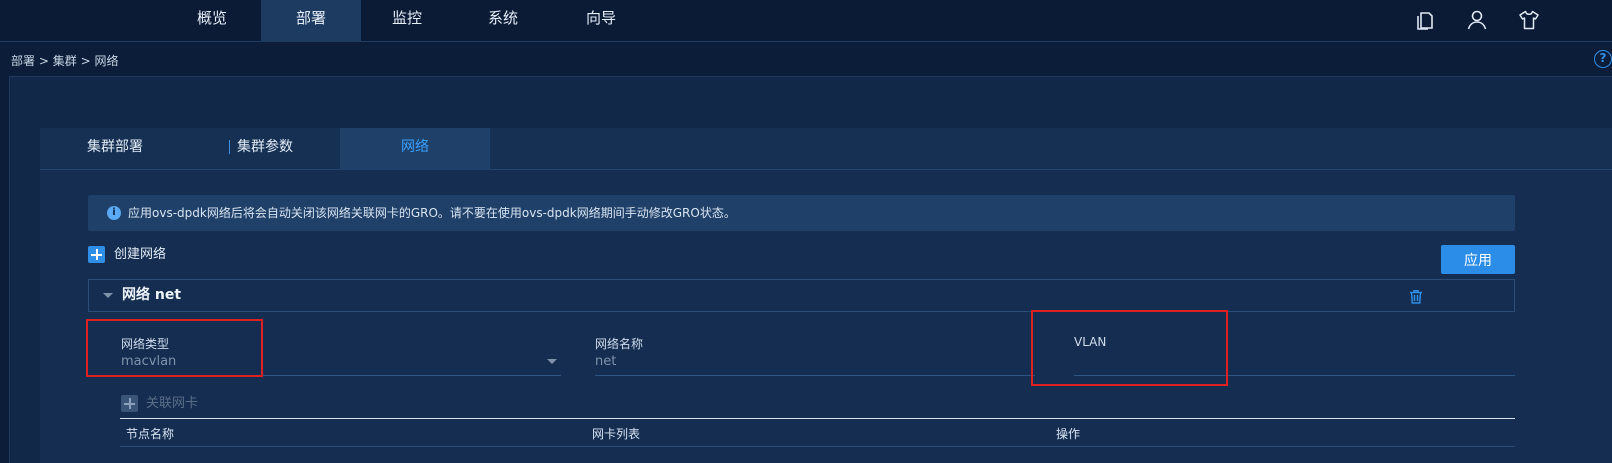 The height and width of the screenshot is (463, 1612). I want to click on nav-item-deploy: 部署, so click(311, 21).